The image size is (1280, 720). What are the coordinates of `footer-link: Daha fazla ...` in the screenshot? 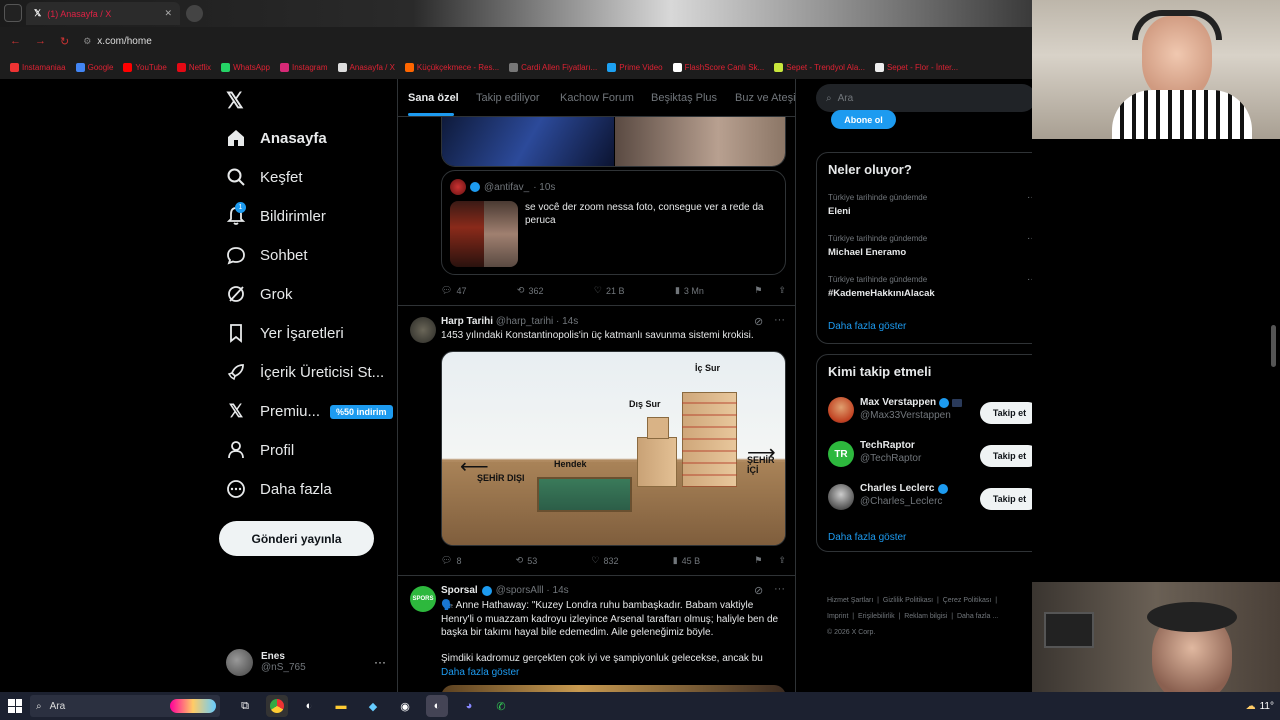 It's located at (977, 616).